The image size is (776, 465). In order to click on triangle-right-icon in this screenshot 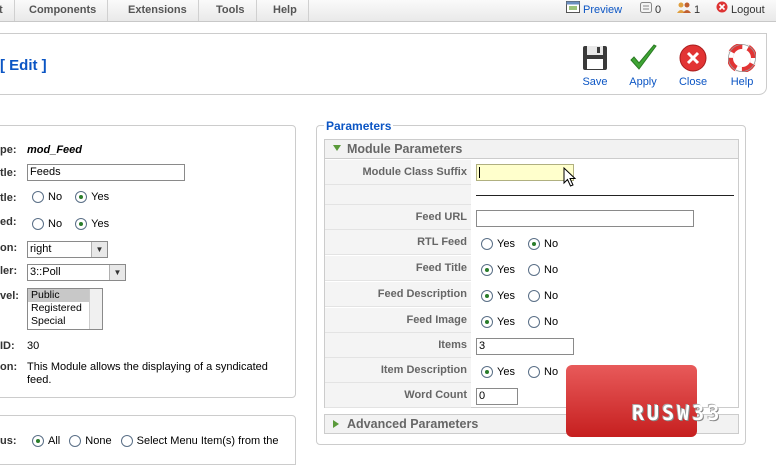, I will do `click(336, 424)`.